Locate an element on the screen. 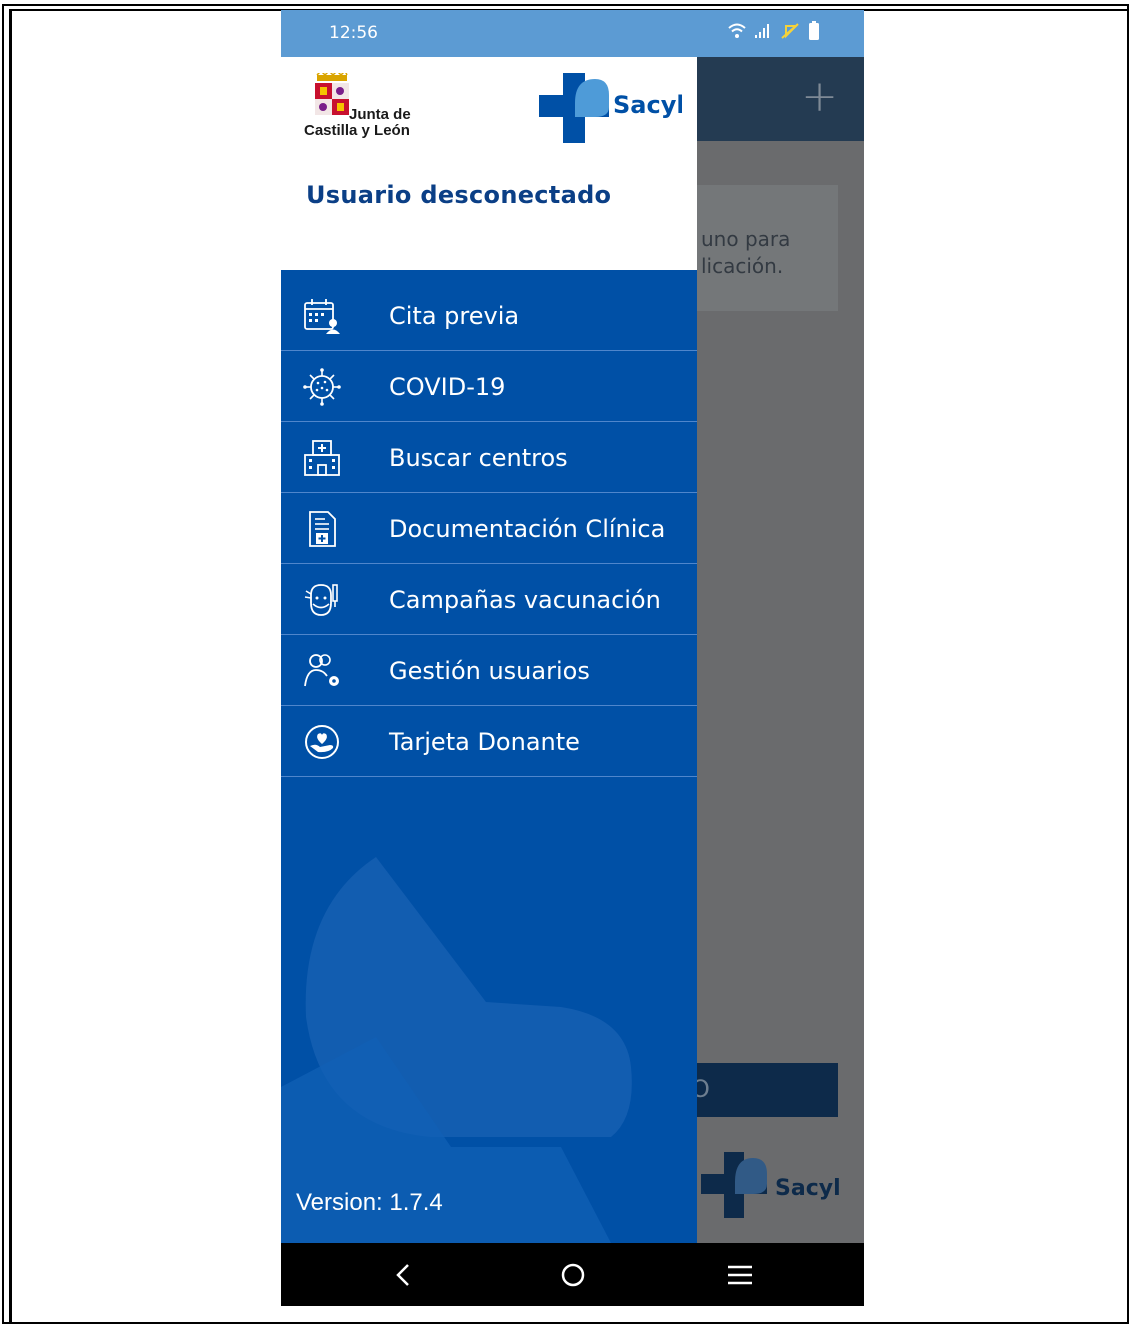 The width and height of the screenshot is (1131, 1326). system-navigation-bar is located at coordinates (572, 1274).